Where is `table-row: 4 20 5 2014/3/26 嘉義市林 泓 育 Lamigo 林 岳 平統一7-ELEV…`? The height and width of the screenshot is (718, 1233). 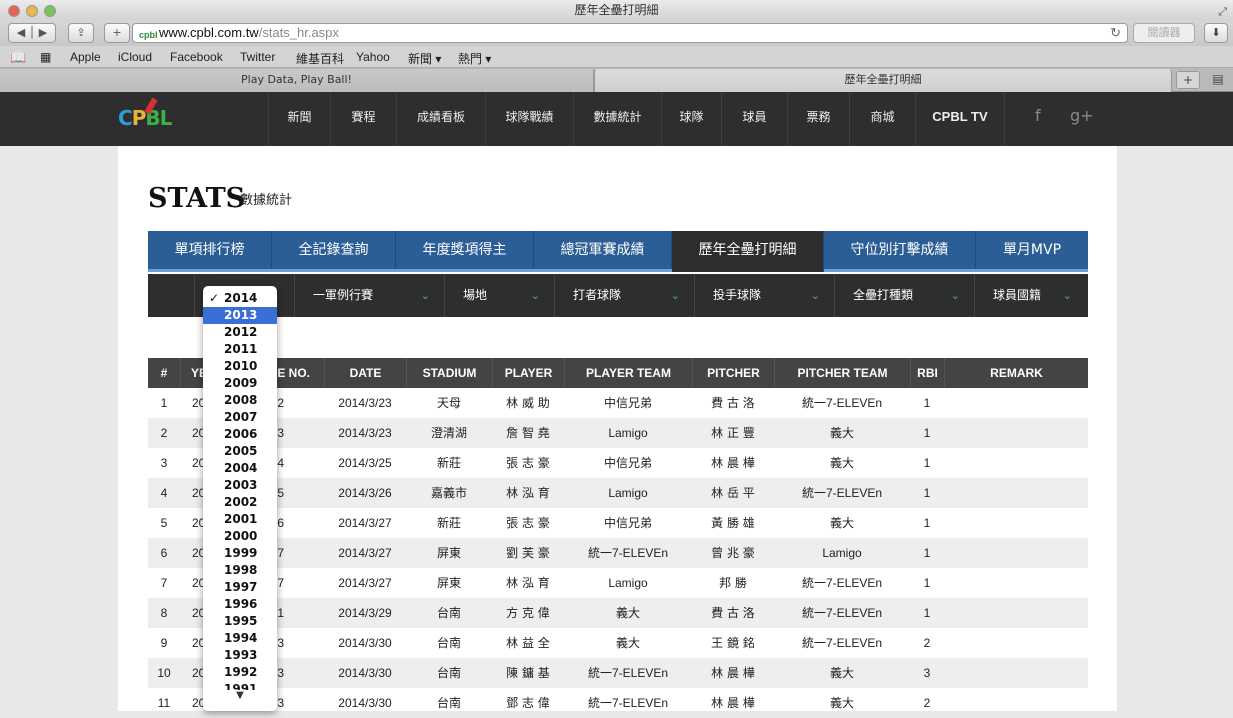 table-row: 4 20 5 2014/3/26 嘉義市林 泓 育 Lamigo 林 岳 平統一7-ELEV… is located at coordinates (618, 493).